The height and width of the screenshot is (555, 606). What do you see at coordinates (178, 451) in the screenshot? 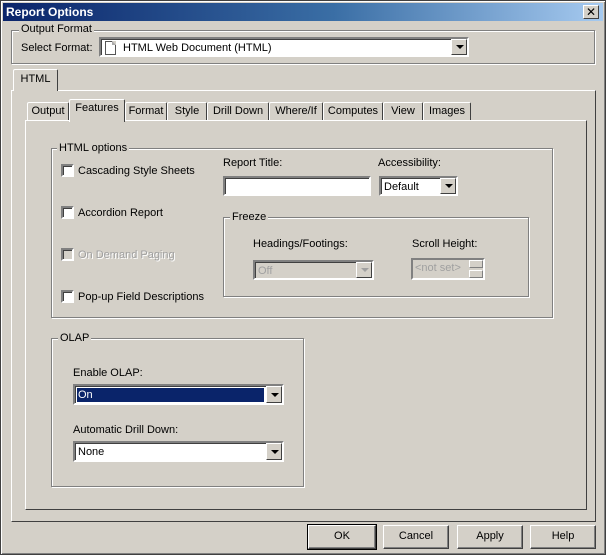
I see `automatic-drill-down-select: None` at bounding box center [178, 451].